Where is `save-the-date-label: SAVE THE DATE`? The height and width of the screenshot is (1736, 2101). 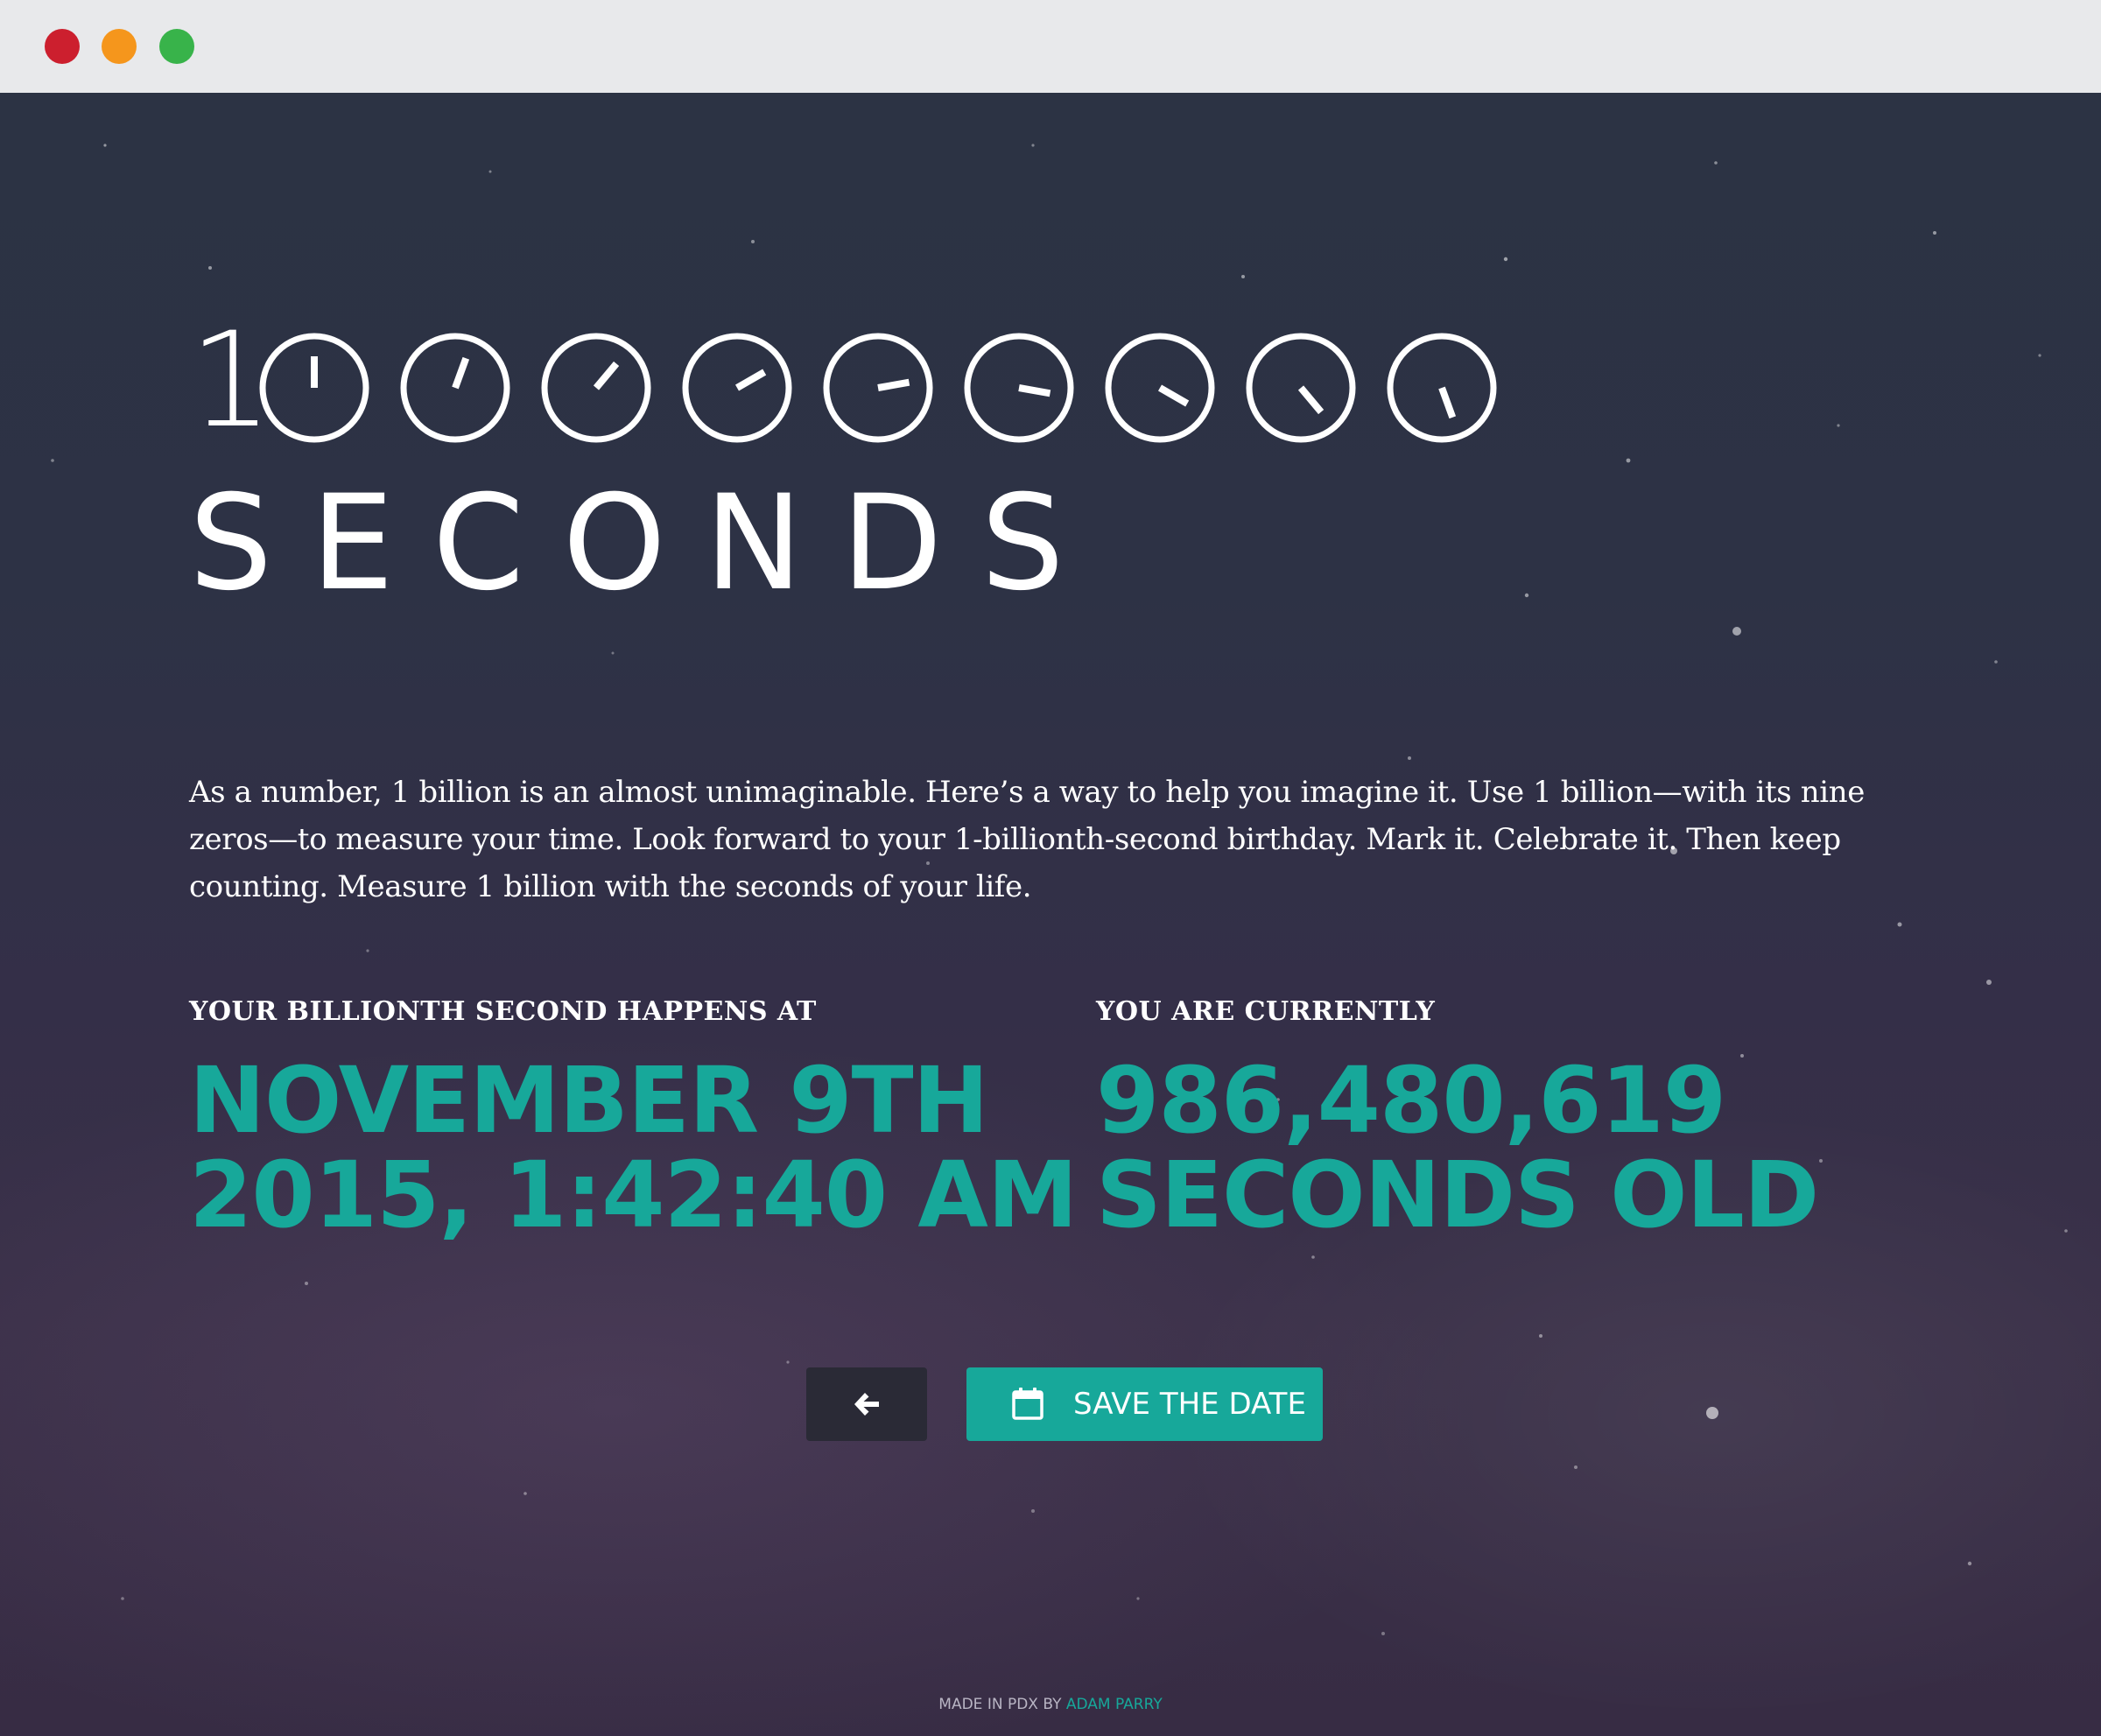 save-the-date-label: SAVE THE DATE is located at coordinates (1189, 1404).